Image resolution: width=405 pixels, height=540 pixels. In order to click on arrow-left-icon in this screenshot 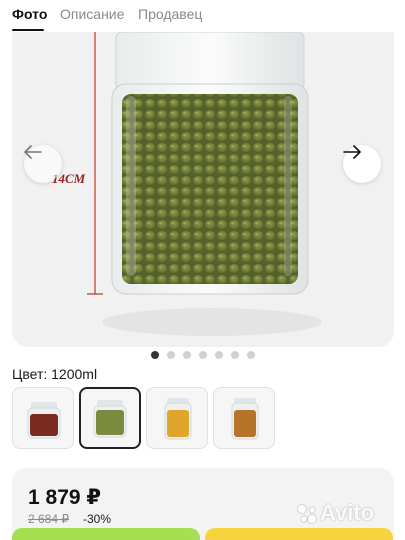, I will do `click(33, 152)`.